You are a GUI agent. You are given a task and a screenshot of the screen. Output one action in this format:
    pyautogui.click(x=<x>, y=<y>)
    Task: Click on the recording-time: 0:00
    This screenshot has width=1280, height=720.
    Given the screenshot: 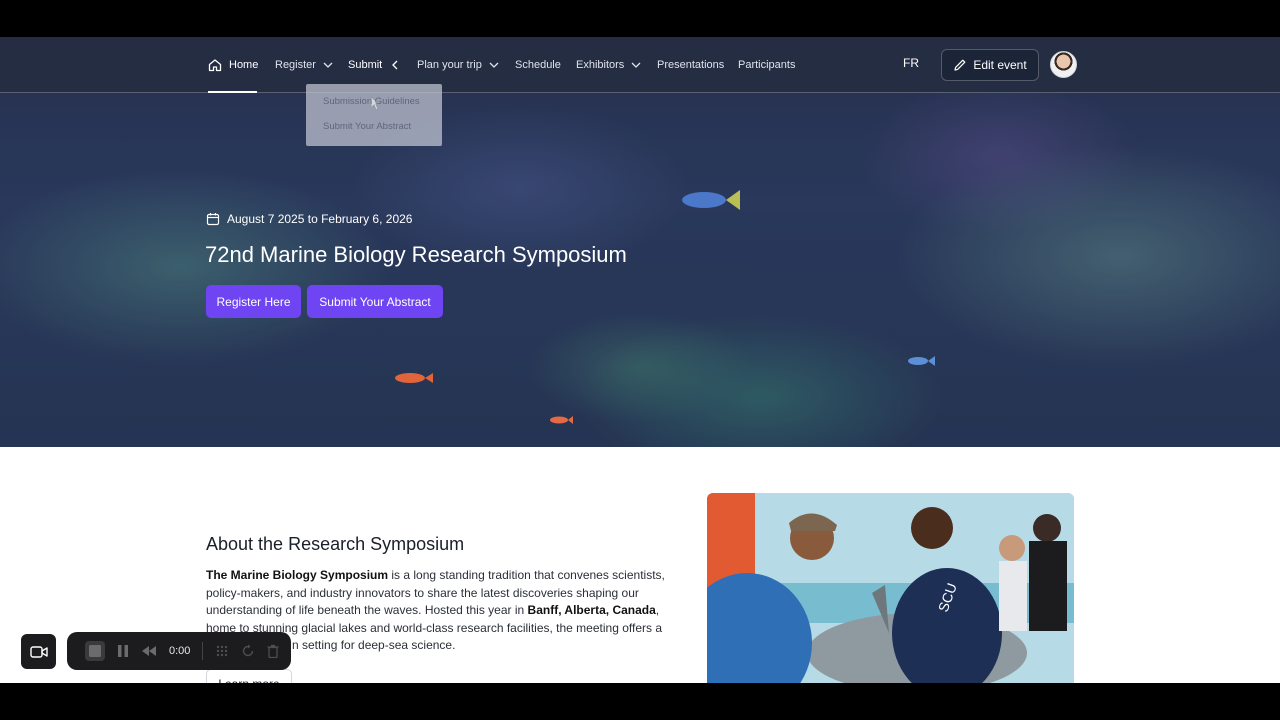 What is the action you would take?
    pyautogui.click(x=180, y=651)
    